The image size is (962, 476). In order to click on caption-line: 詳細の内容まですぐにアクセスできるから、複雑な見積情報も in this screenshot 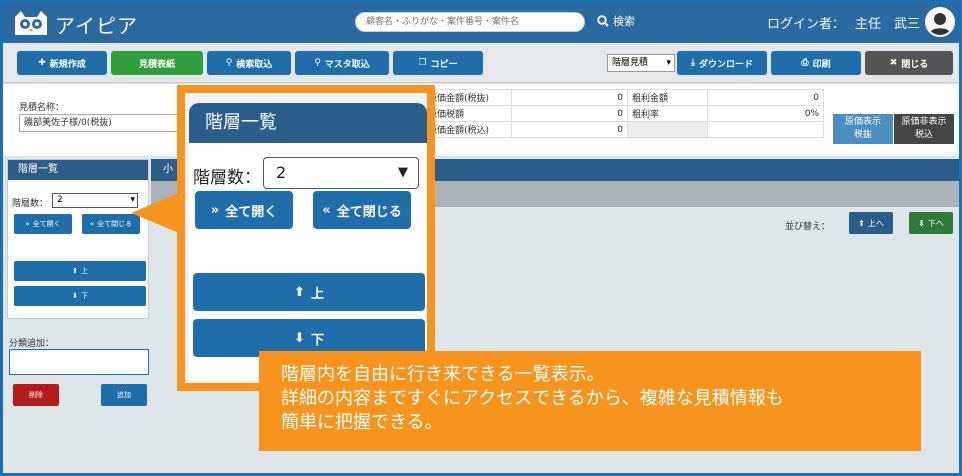, I will do `click(532, 398)`.